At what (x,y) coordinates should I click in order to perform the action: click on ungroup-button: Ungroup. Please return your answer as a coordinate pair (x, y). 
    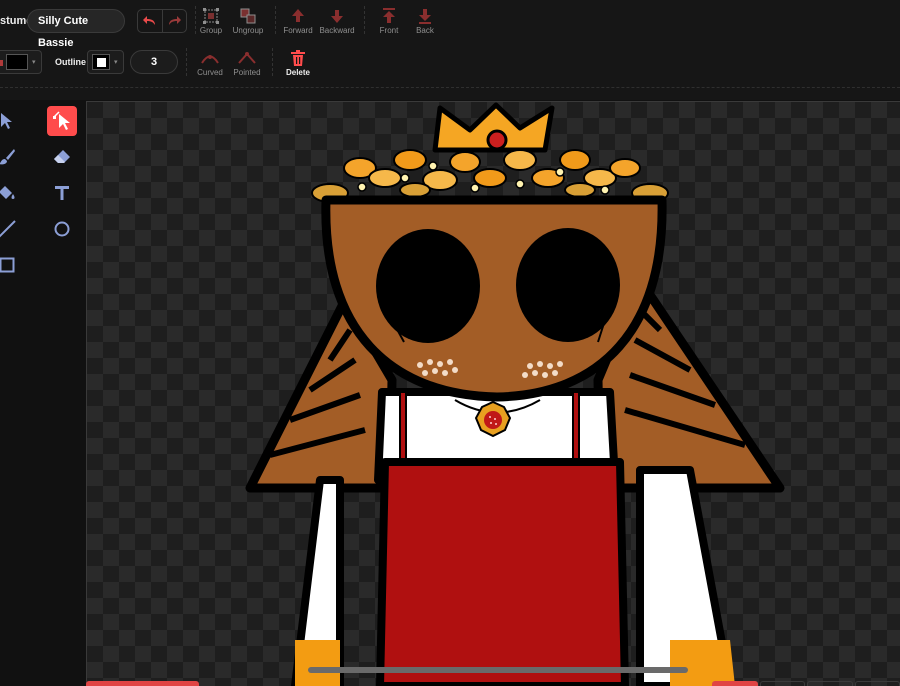
    Looking at the image, I should click on (248, 21).